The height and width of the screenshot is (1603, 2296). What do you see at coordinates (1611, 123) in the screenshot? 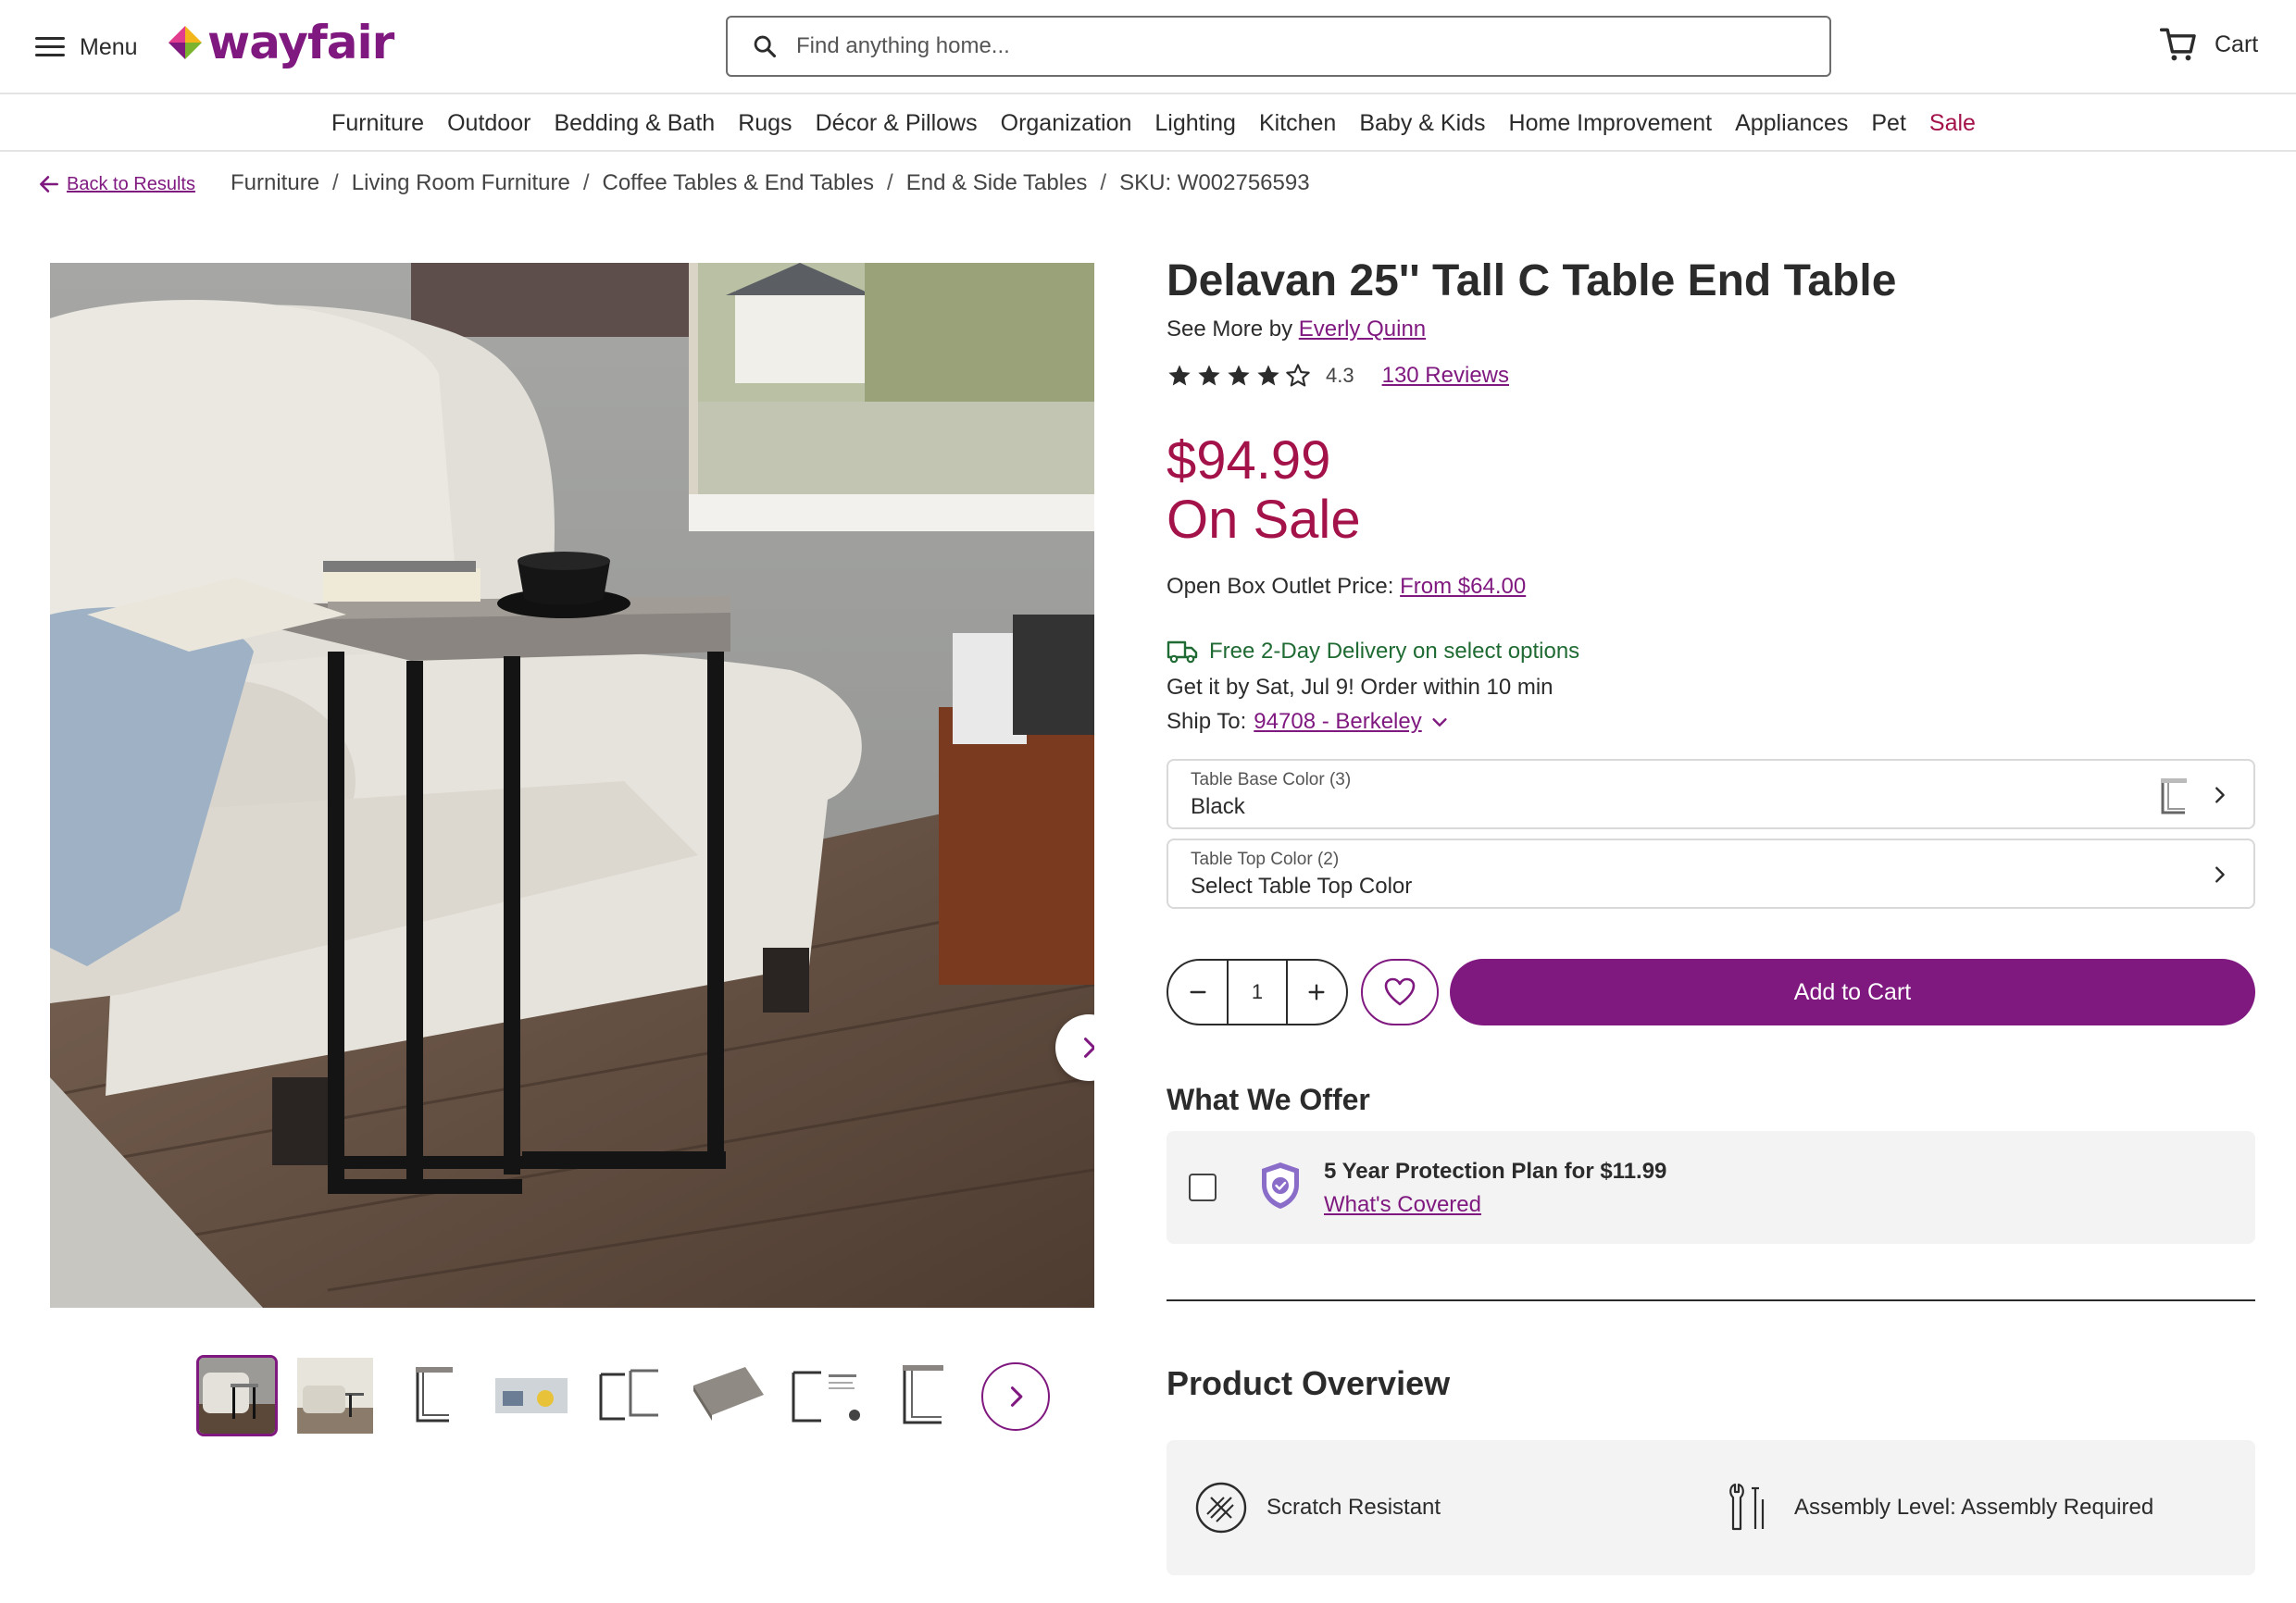
I see `nav-home-improvement: Home Improvement` at bounding box center [1611, 123].